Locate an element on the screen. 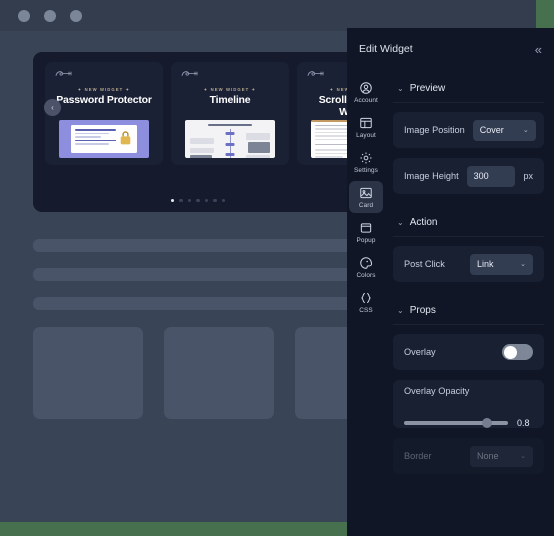 The width and height of the screenshot is (554, 536). close-window-button is located at coordinates (24, 15).